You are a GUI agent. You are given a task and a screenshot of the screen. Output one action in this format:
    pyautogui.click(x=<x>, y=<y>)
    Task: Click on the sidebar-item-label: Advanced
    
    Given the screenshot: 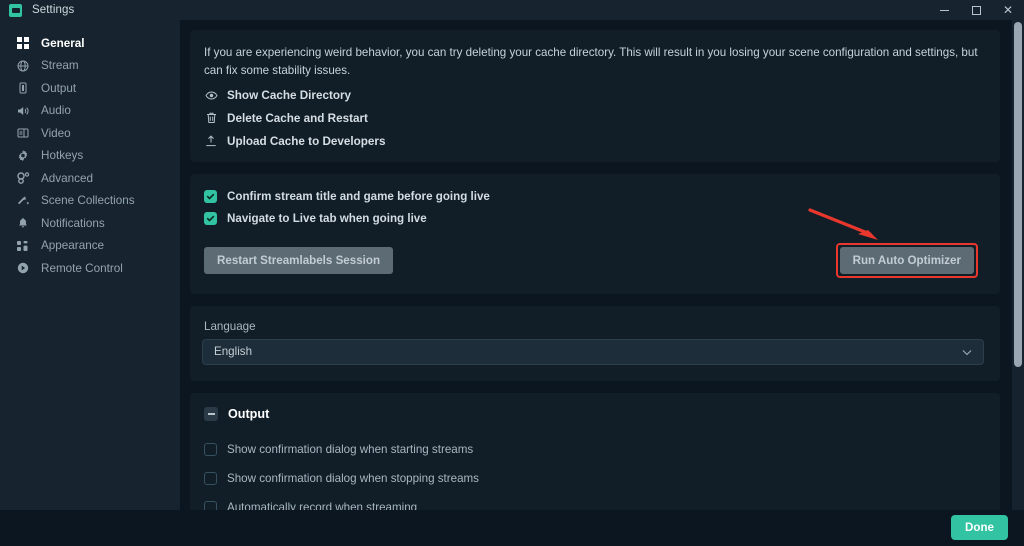 What is the action you would take?
    pyautogui.click(x=67, y=178)
    